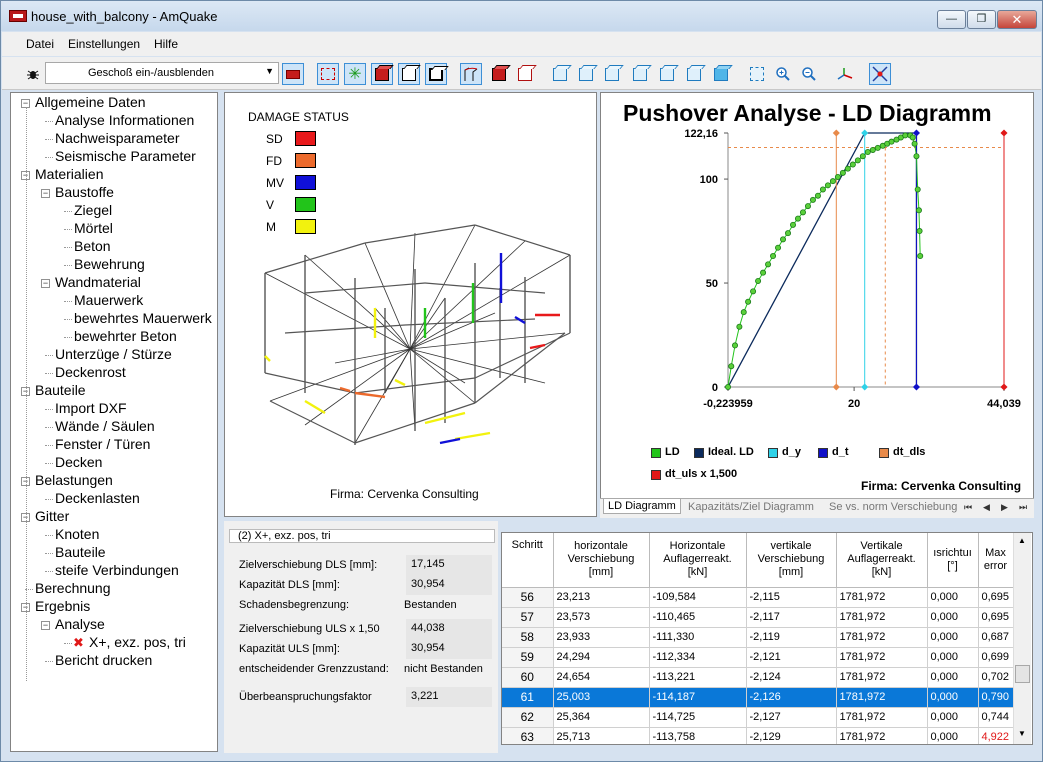  Describe the element at coordinates (74, 480) in the screenshot. I see `tree-item-belastungen: Belastungen` at that location.